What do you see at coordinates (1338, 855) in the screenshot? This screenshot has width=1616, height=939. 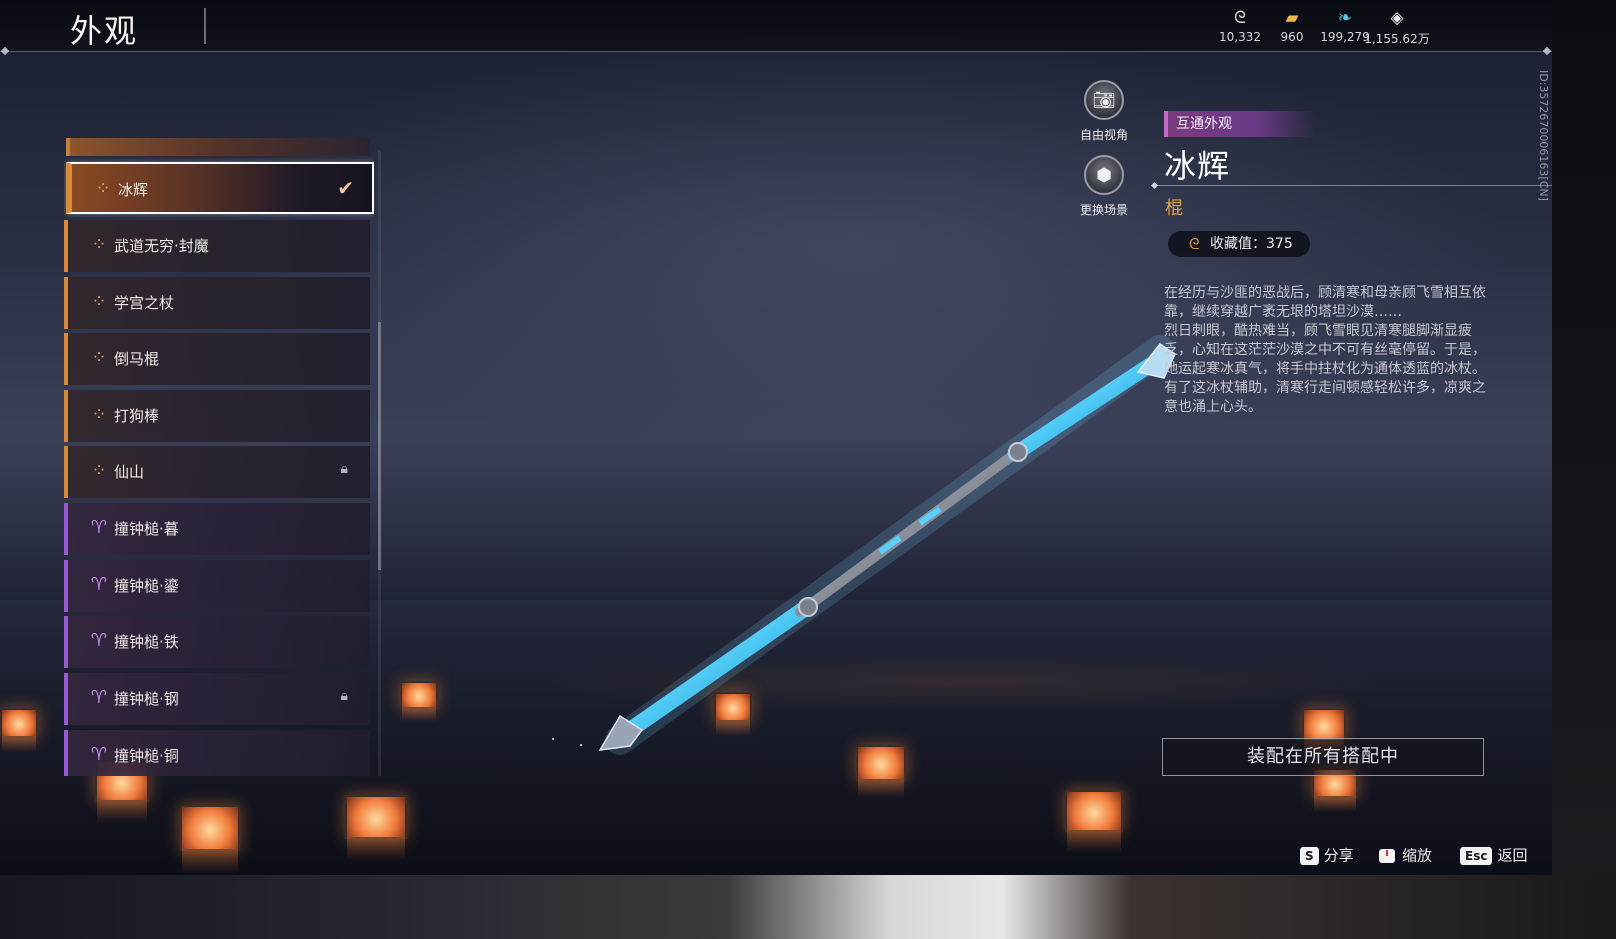 I see `share-label: 分享` at bounding box center [1338, 855].